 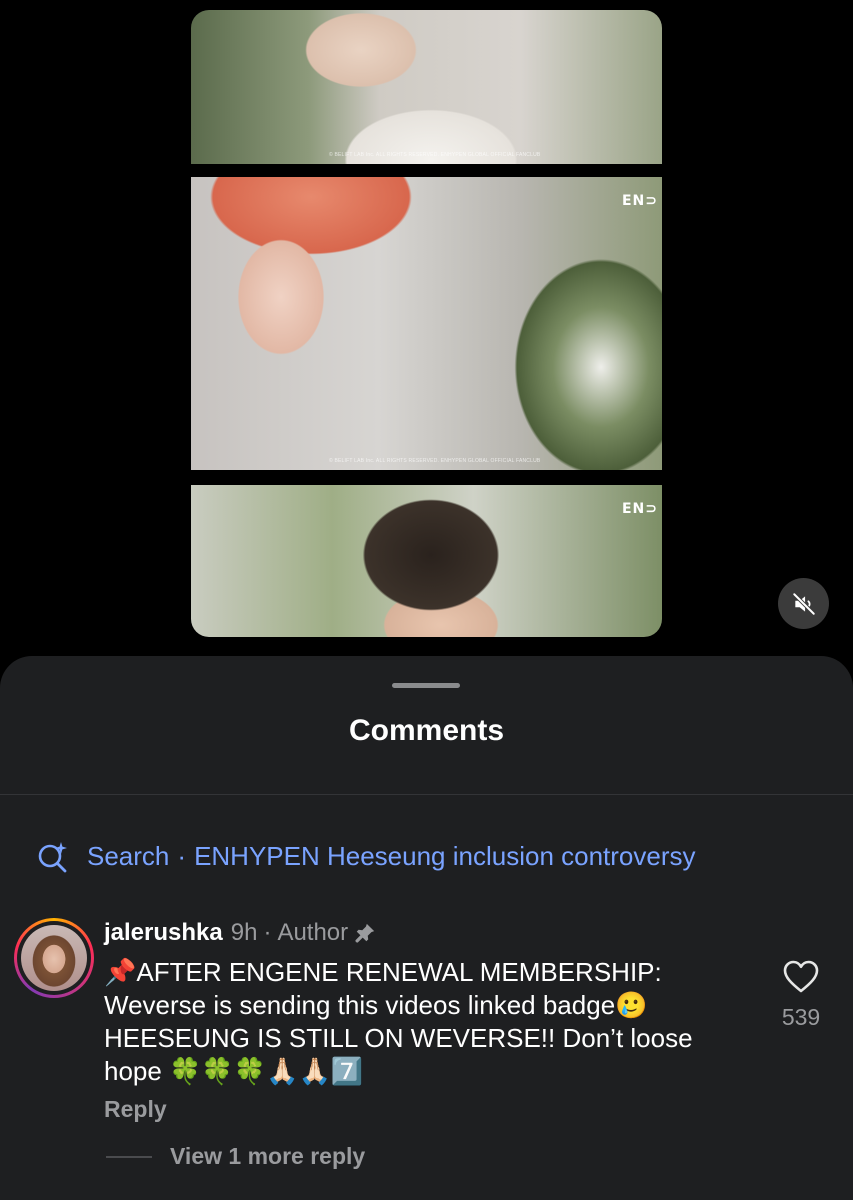 I want to click on heart-outline-icon, so click(x=801, y=976).